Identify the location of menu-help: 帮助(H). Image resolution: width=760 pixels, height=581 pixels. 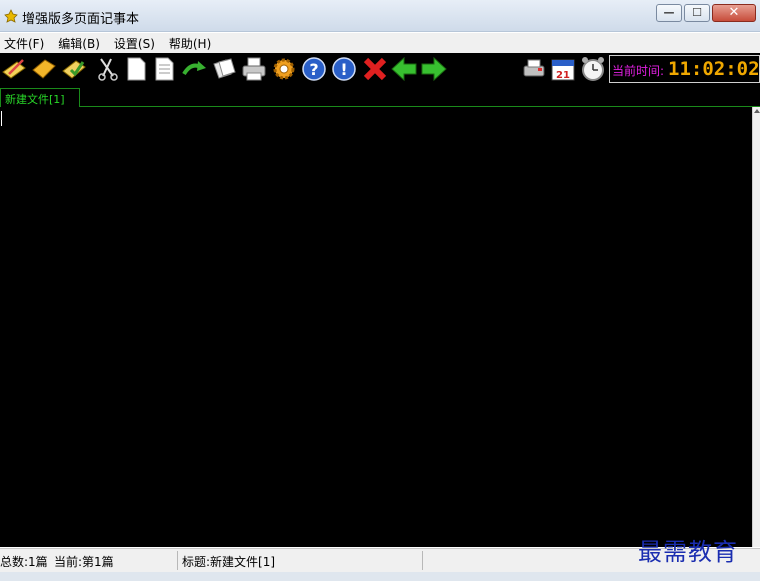
(190, 43).